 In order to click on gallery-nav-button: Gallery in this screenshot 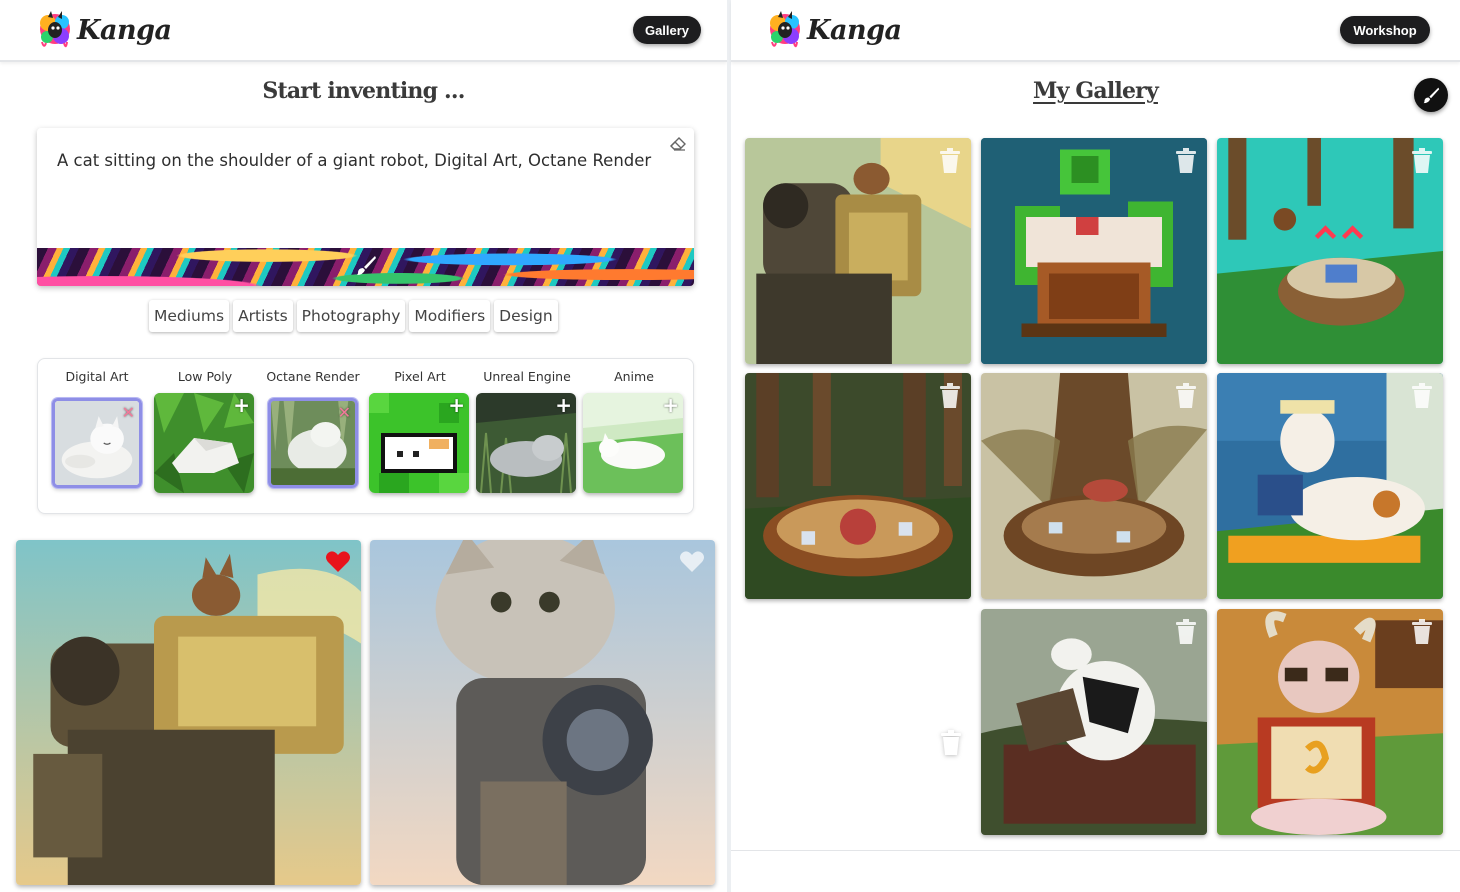, I will do `click(667, 30)`.